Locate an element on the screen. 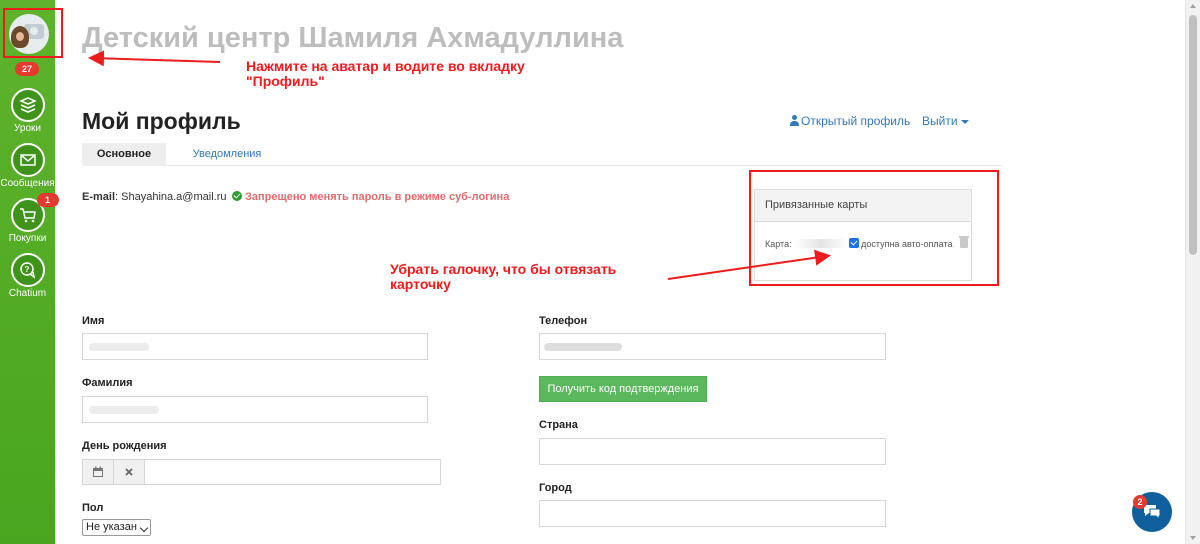 This screenshot has height=544, width=1200. avatar-highlight is located at coordinates (33, 33).